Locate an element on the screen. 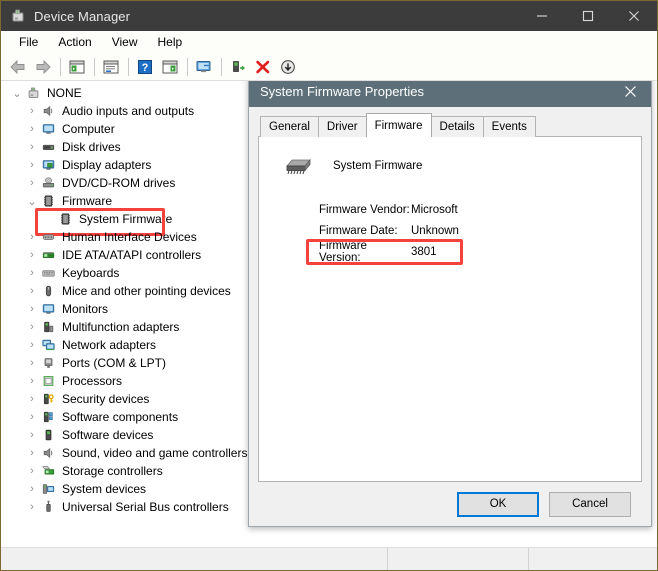  dialog-footer: OK Cancel is located at coordinates (450, 504).